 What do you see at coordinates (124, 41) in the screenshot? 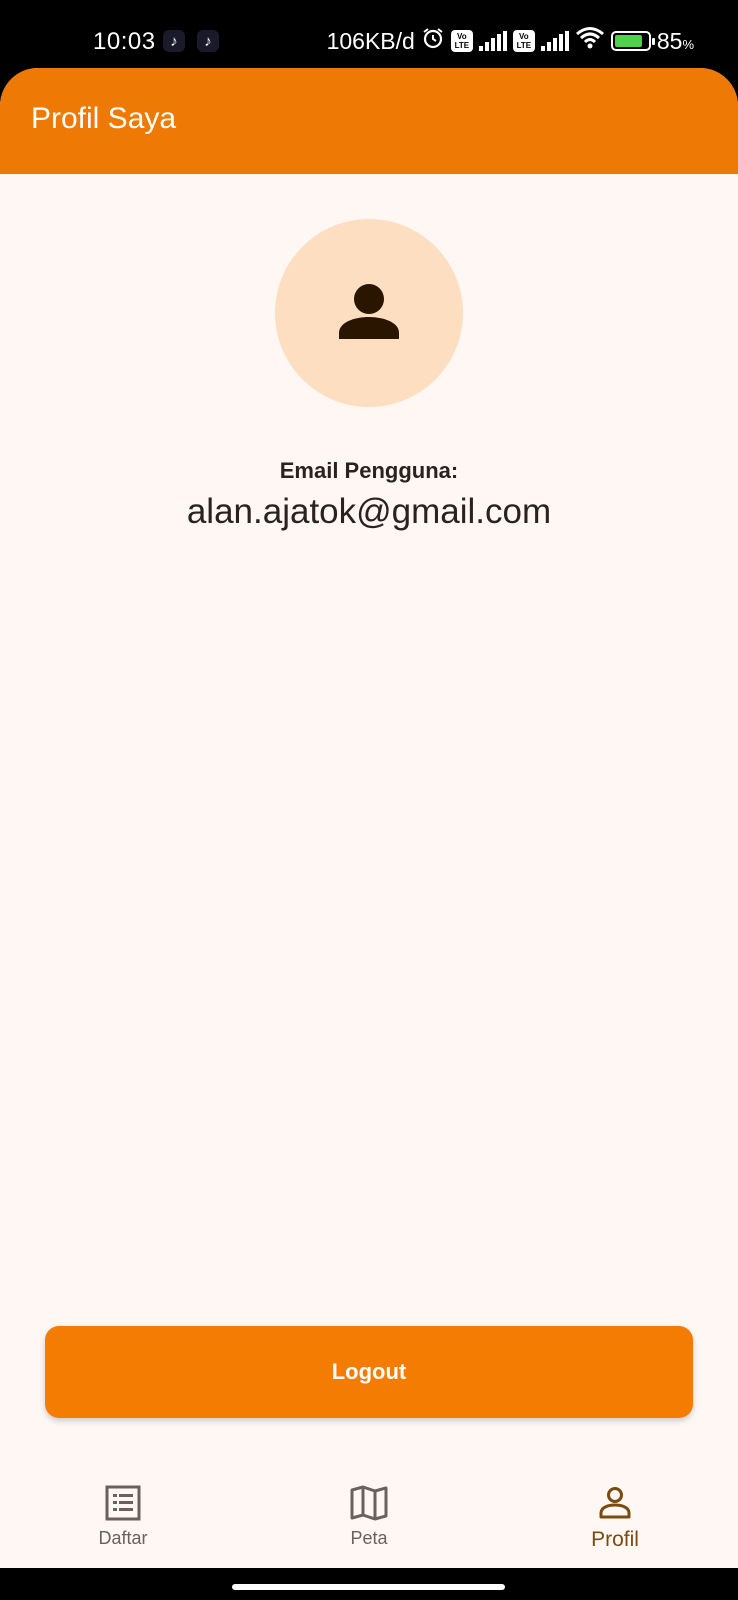
I see `status-time: 10:03` at bounding box center [124, 41].